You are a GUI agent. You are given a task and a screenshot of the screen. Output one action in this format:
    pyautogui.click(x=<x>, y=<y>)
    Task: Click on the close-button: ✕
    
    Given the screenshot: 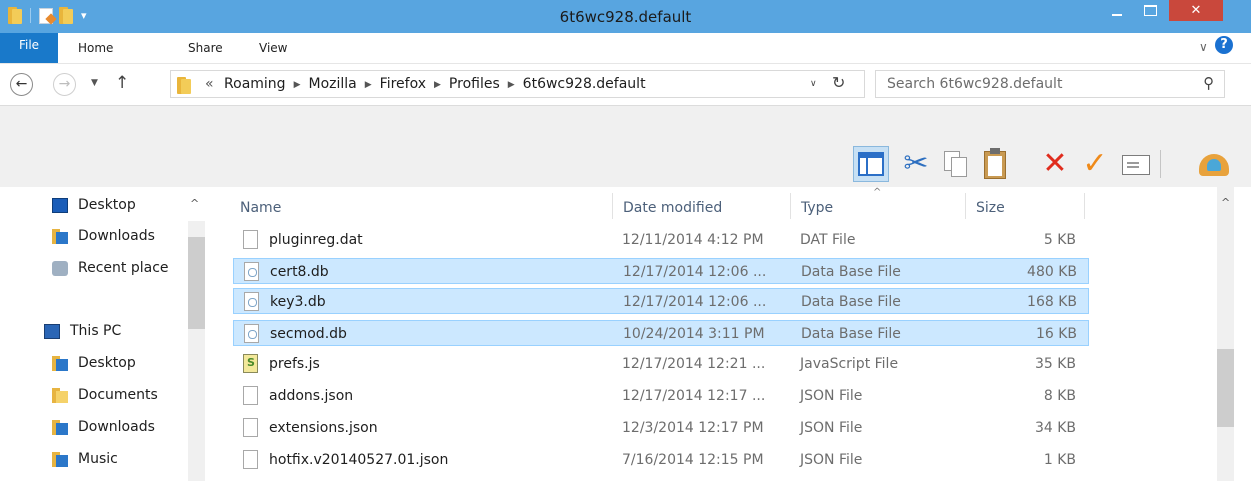 What is the action you would take?
    pyautogui.click(x=1196, y=10)
    